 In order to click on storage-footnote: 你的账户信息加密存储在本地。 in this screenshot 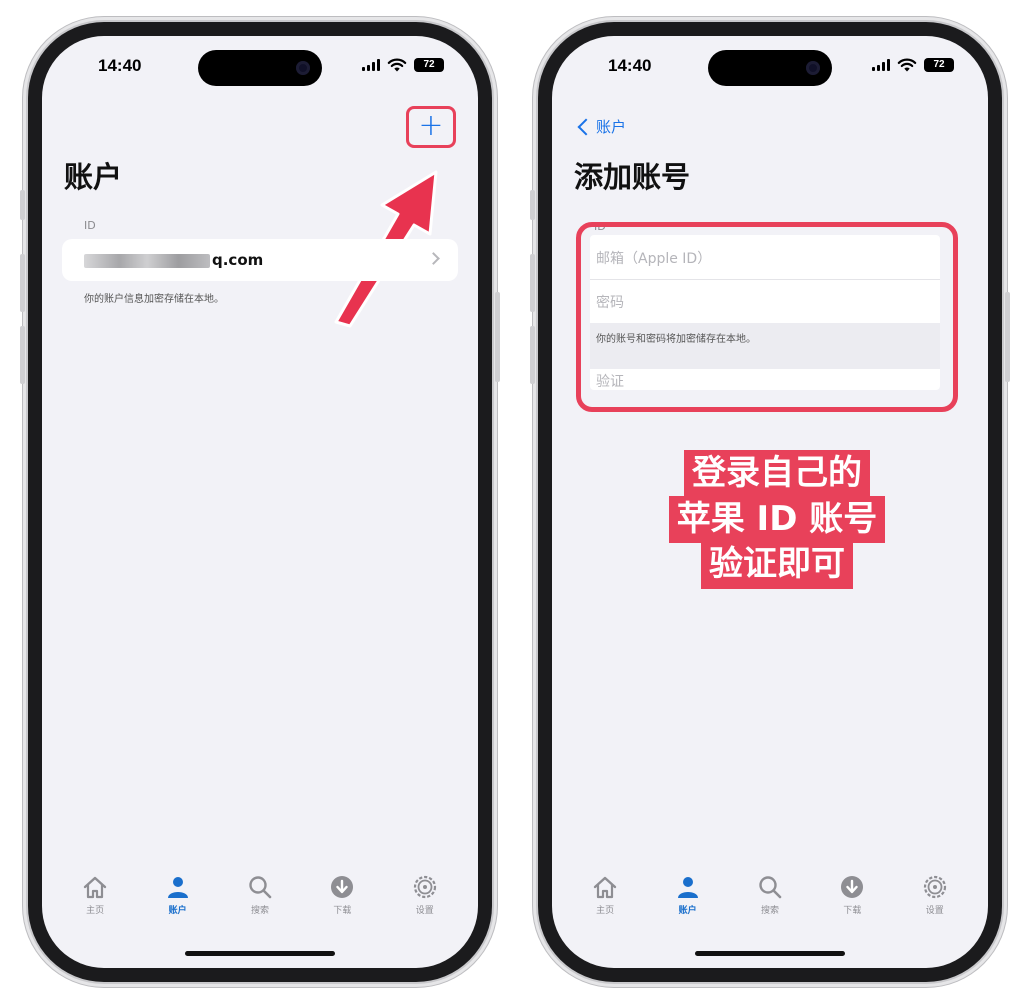, I will do `click(154, 299)`.